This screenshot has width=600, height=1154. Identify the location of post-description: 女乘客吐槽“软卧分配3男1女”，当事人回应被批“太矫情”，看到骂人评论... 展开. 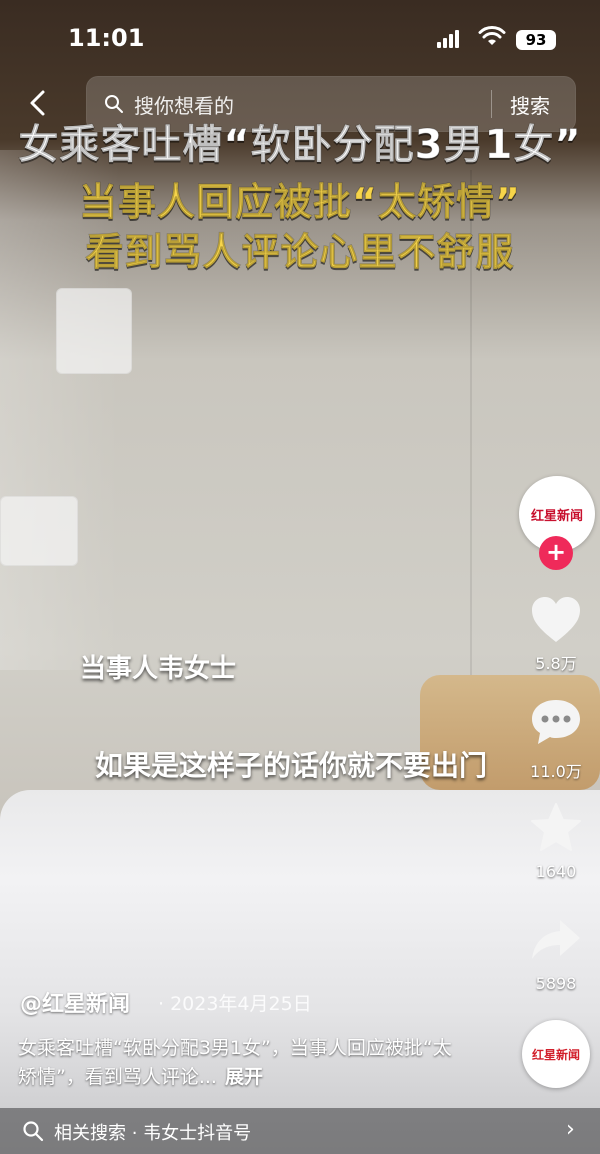
(243, 1063).